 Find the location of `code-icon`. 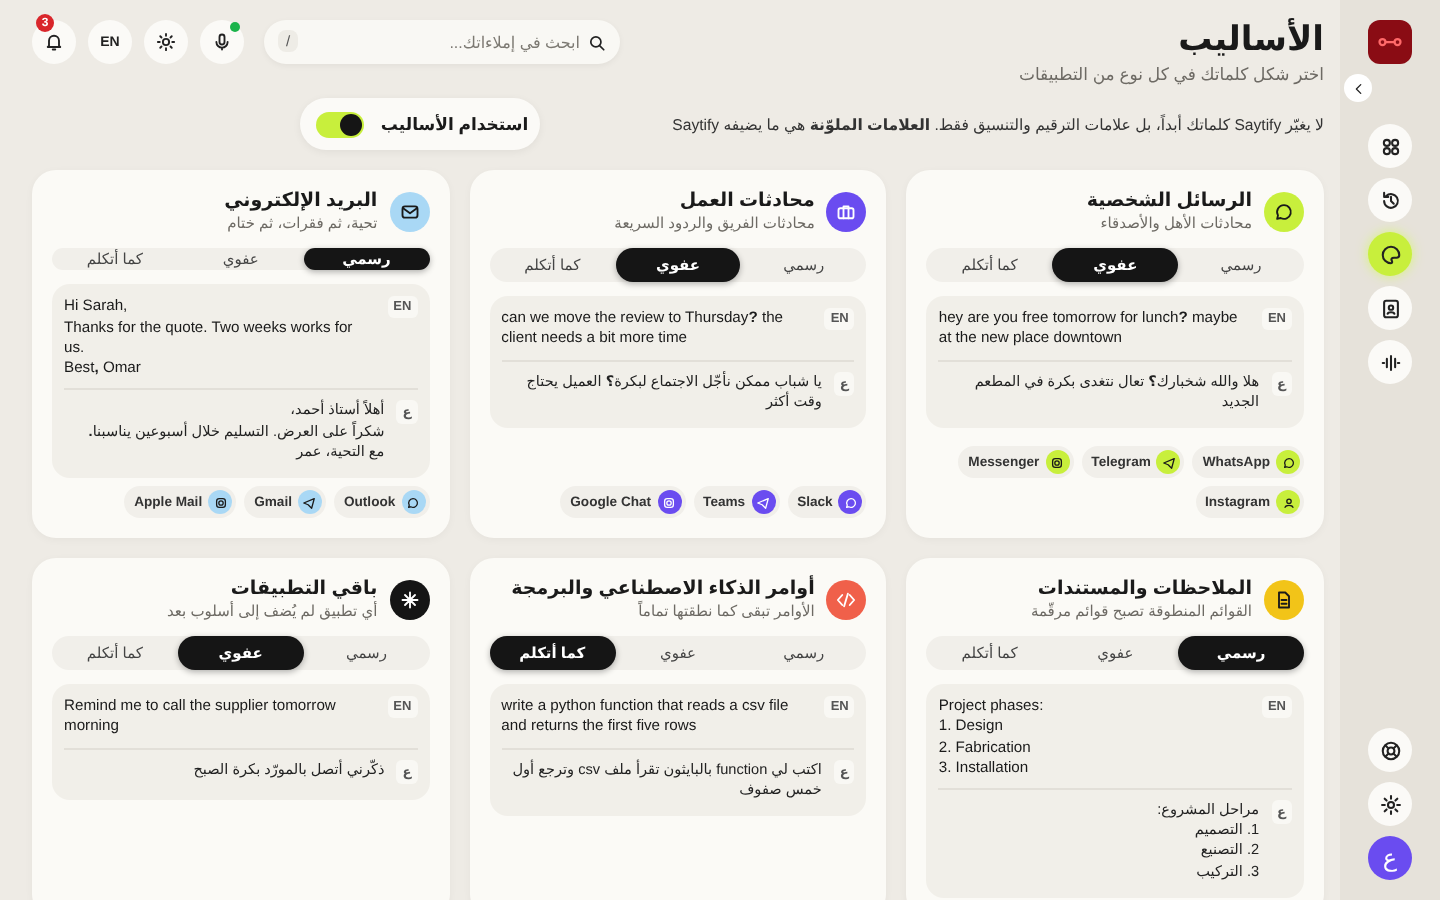

code-icon is located at coordinates (846, 599).